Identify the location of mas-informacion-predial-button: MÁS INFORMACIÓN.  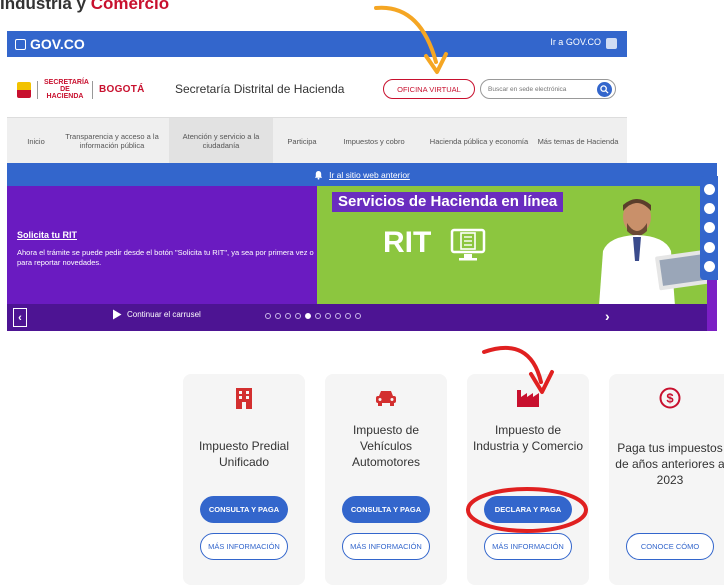
(244, 546).